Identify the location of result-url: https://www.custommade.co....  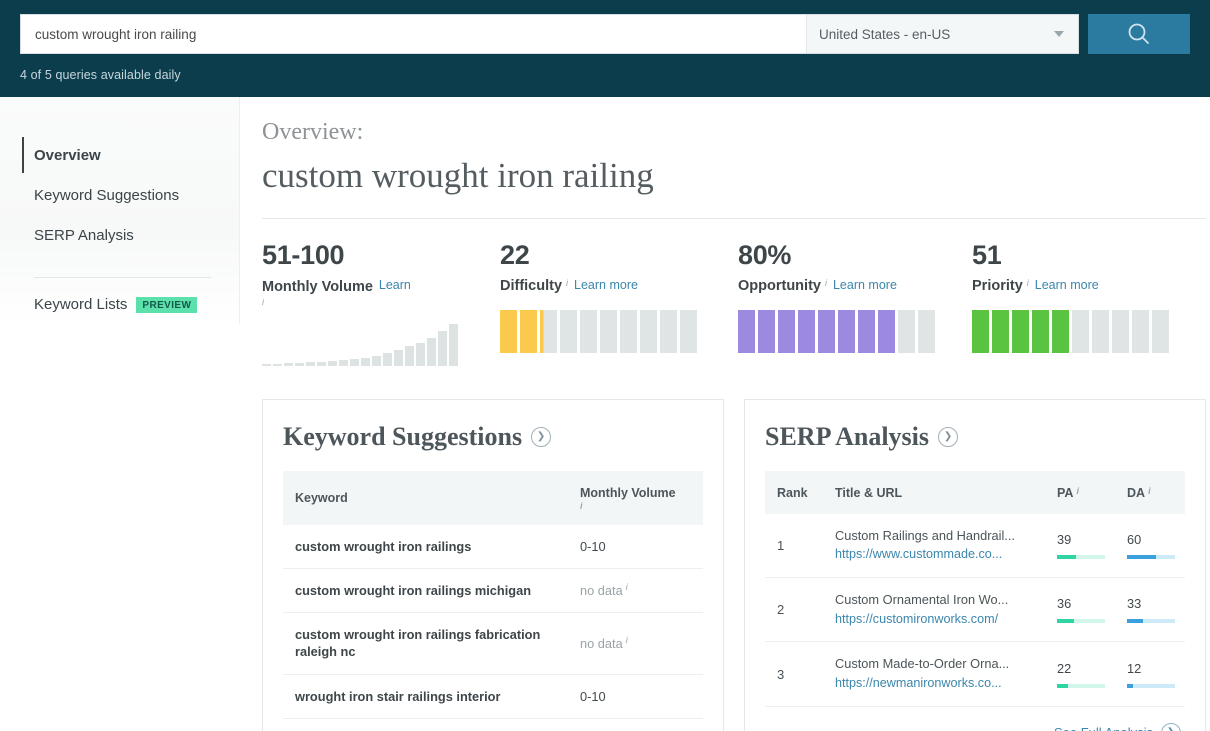
(935, 554).